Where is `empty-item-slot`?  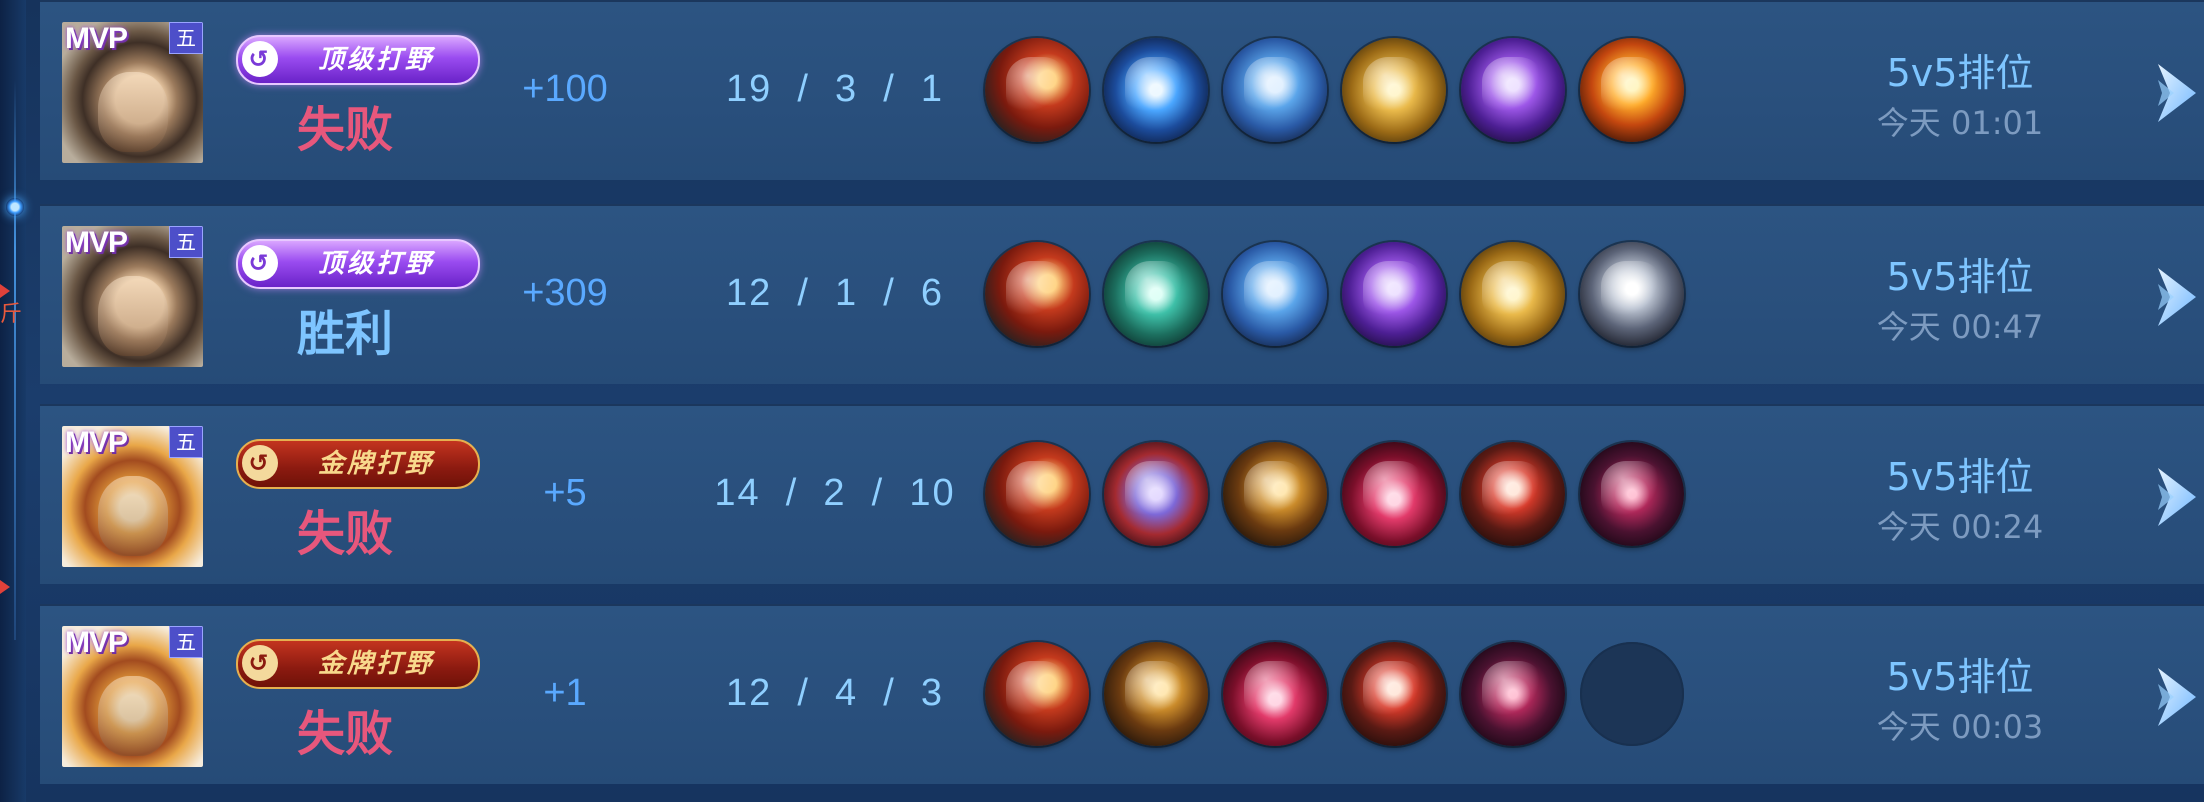 empty-item-slot is located at coordinates (1632, 694).